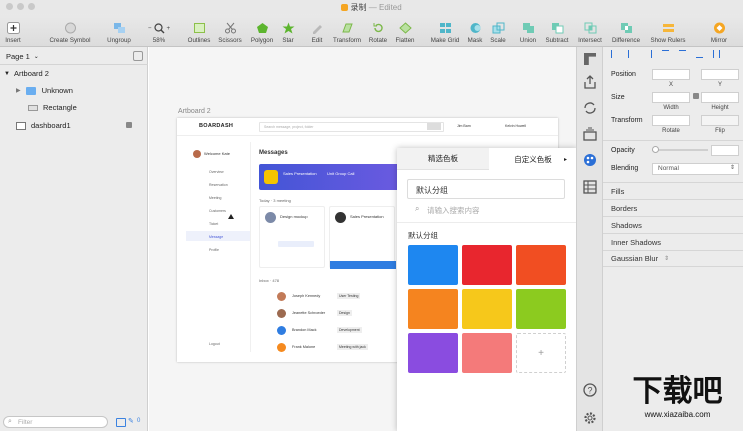 The width and height of the screenshot is (743, 431). I want to click on position-x-input, so click(671, 74).